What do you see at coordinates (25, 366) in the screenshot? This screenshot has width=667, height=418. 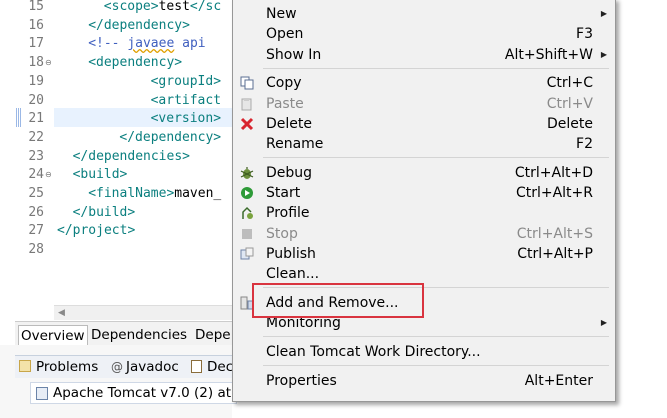 I see `problems-icon` at bounding box center [25, 366].